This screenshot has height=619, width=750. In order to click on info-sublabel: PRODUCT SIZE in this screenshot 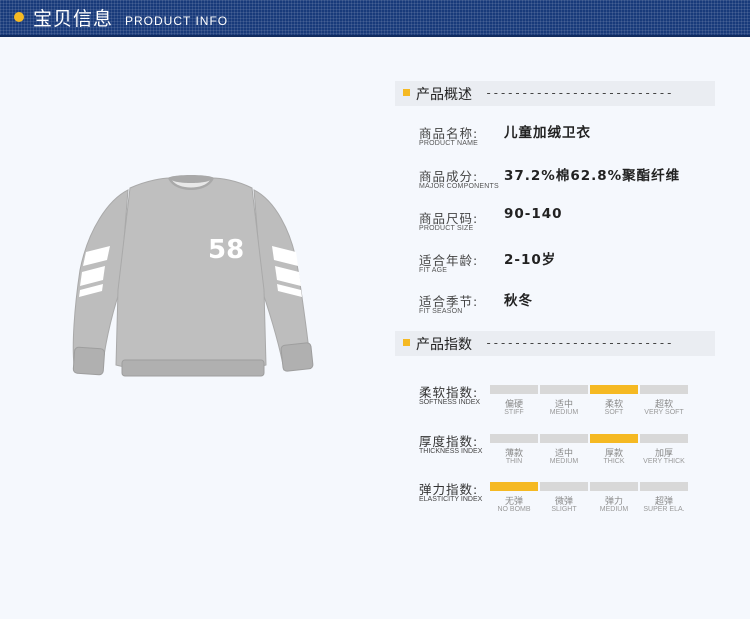, I will do `click(446, 228)`.